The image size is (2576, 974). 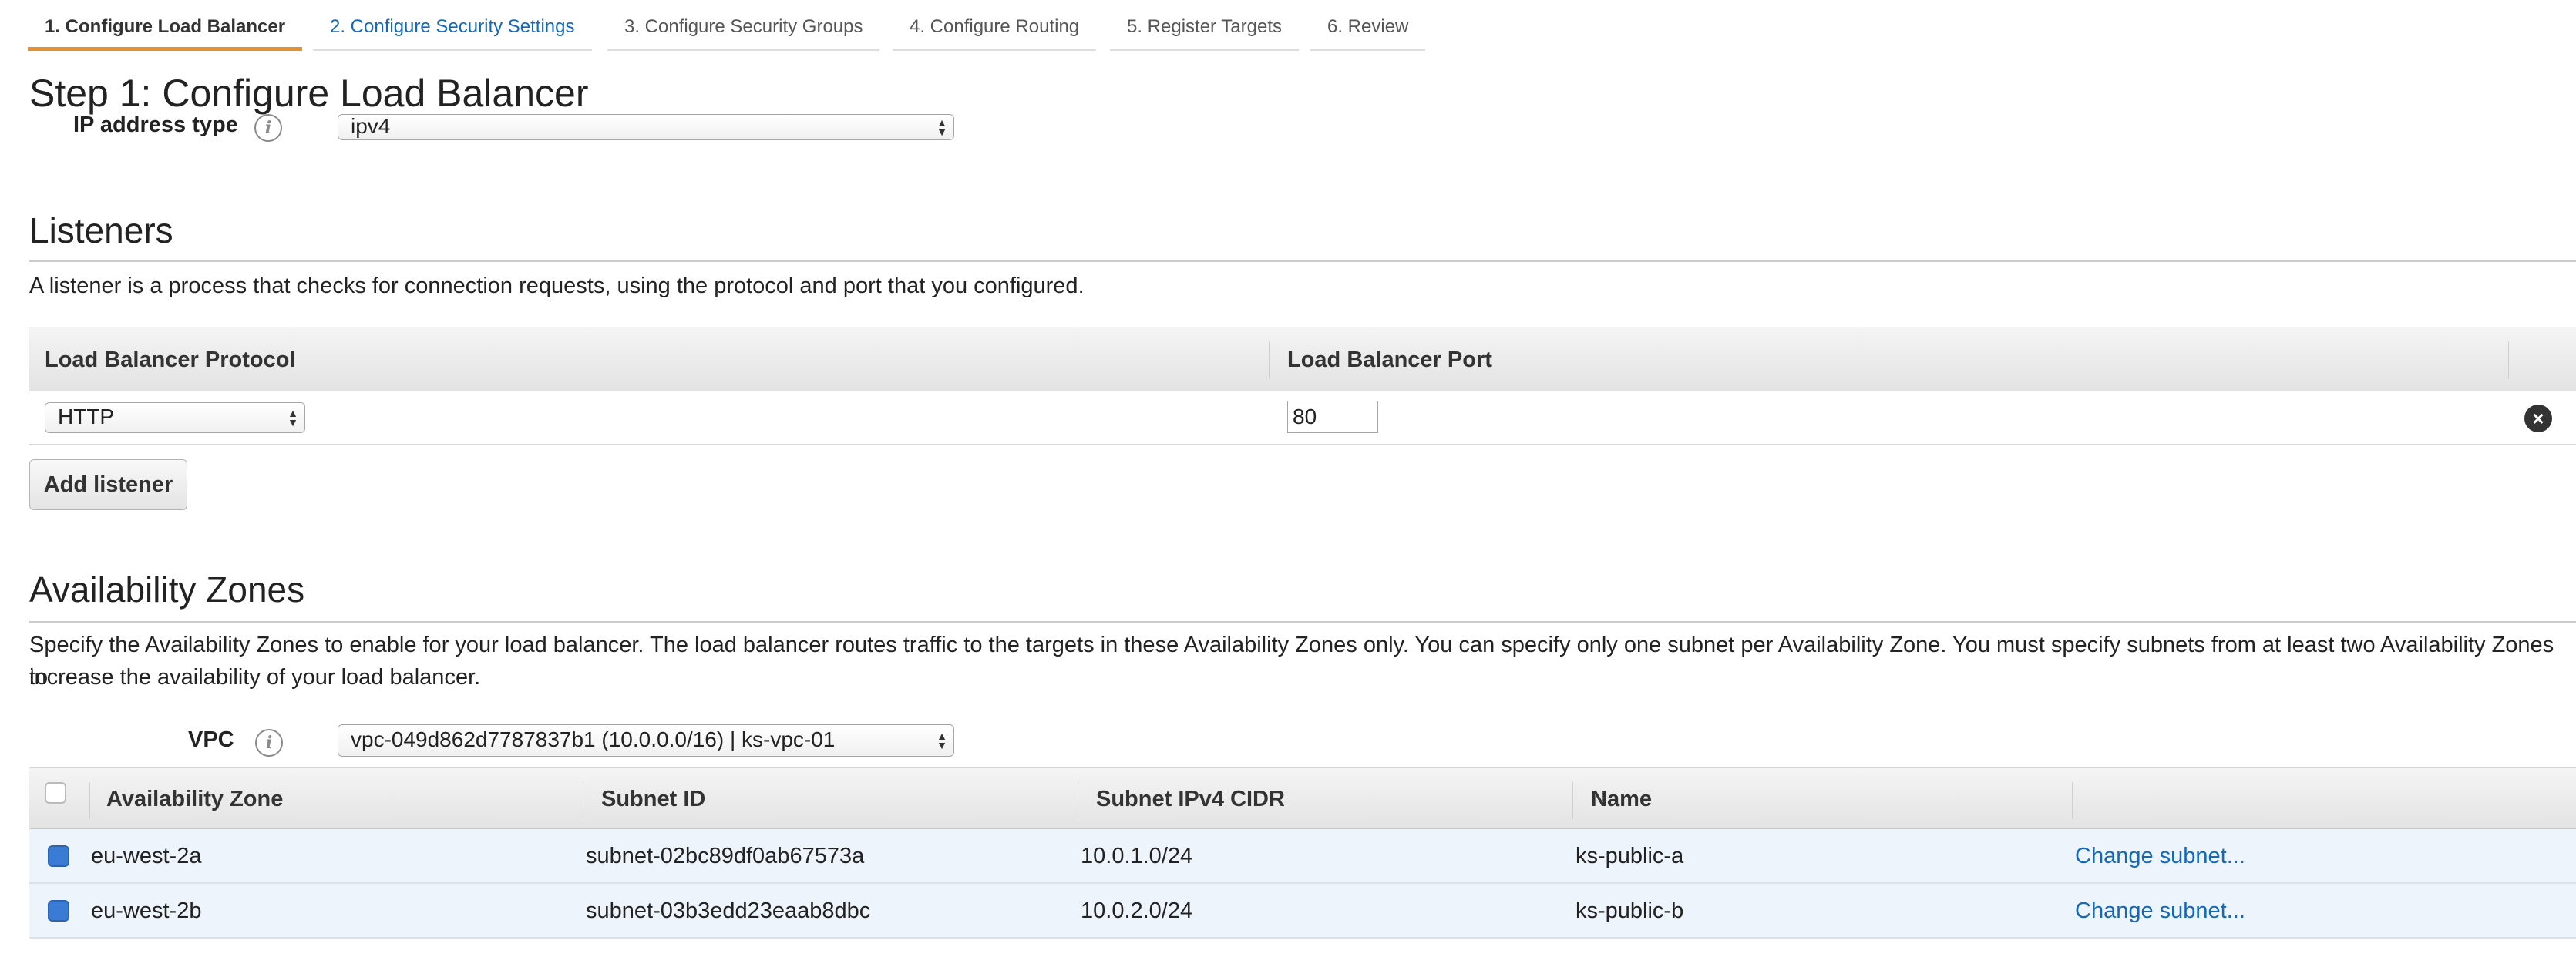 I want to click on tab-register-targets: 5. Register Targets, so click(x=1204, y=25).